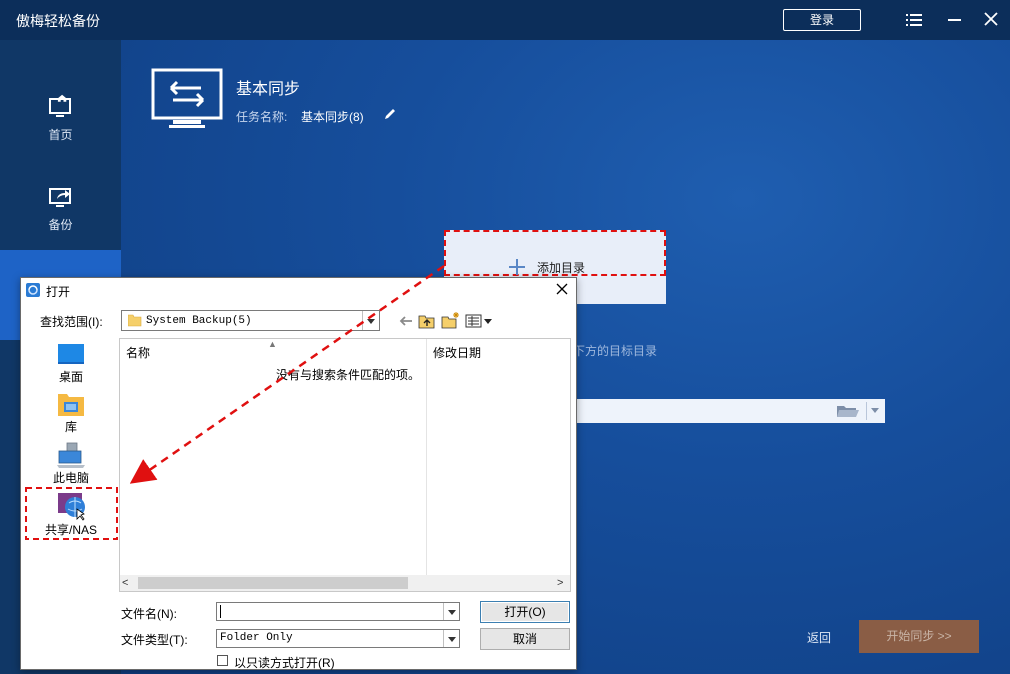 The image size is (1010, 674). I want to click on task-title: 基本同步, so click(268, 89).